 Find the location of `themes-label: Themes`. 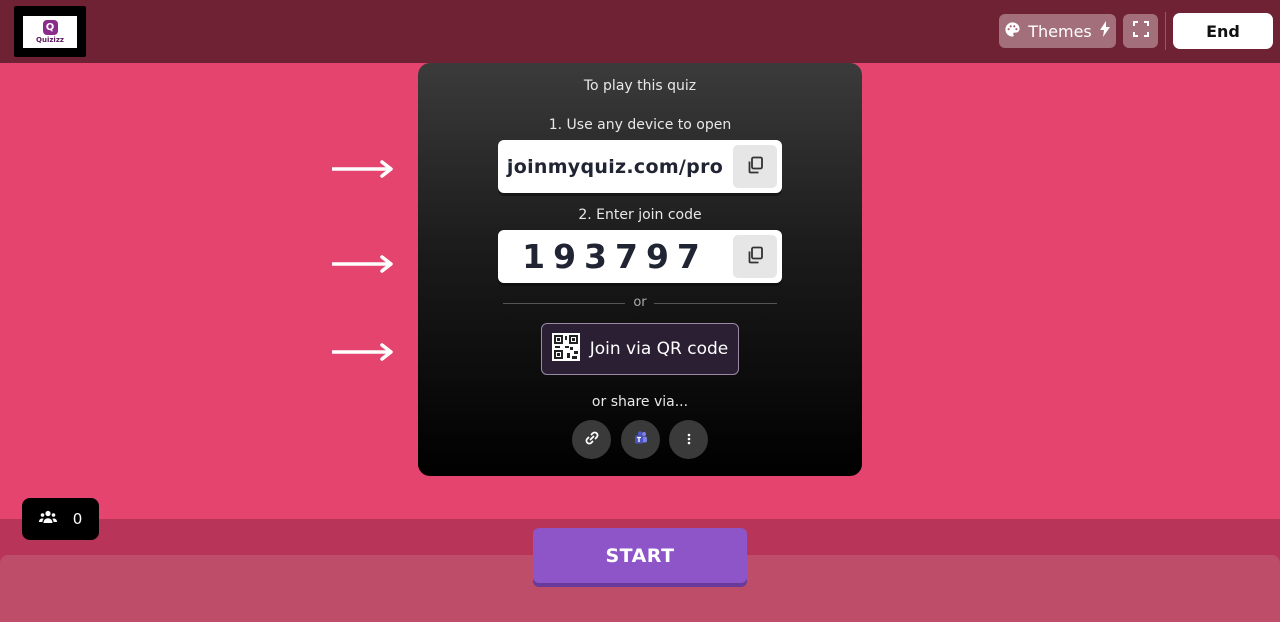

themes-label: Themes is located at coordinates (1060, 31).